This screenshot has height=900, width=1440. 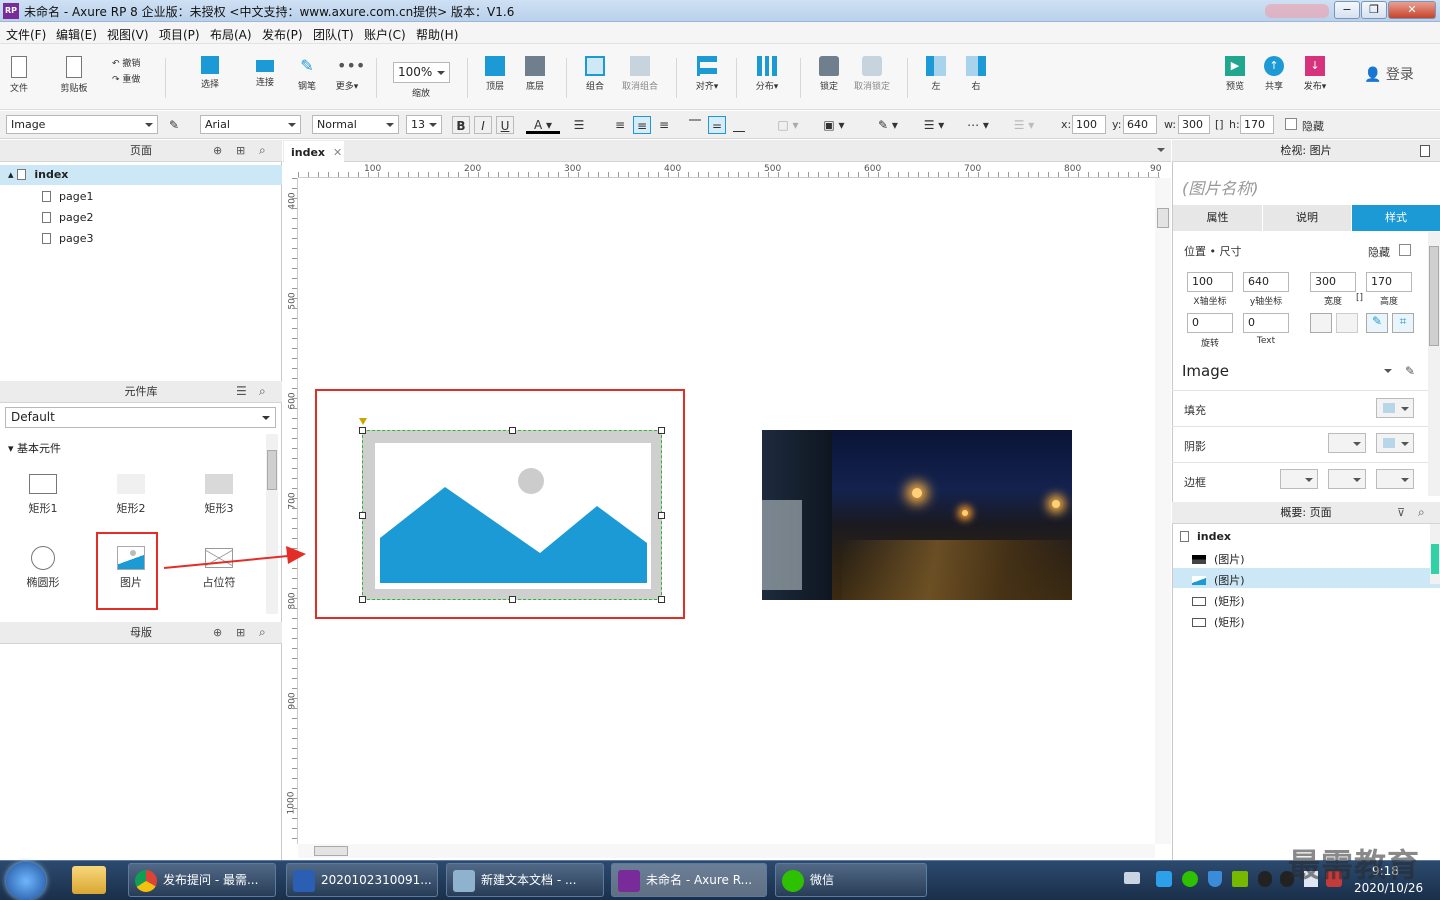 What do you see at coordinates (1377, 323) in the screenshot?
I see `slice-tool-icon: ✎` at bounding box center [1377, 323].